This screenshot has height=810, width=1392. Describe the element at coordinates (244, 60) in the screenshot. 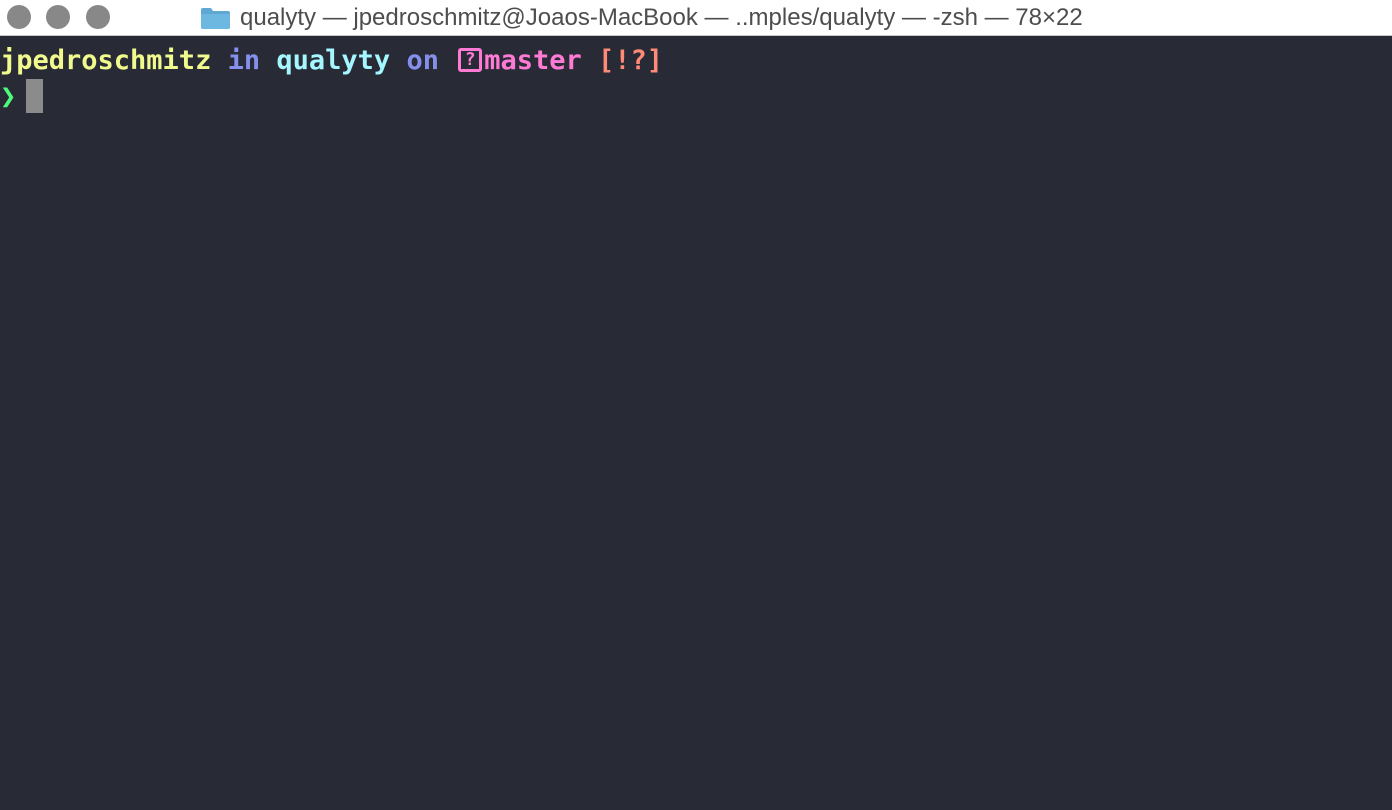

I see `prompt-in-word: in` at that location.